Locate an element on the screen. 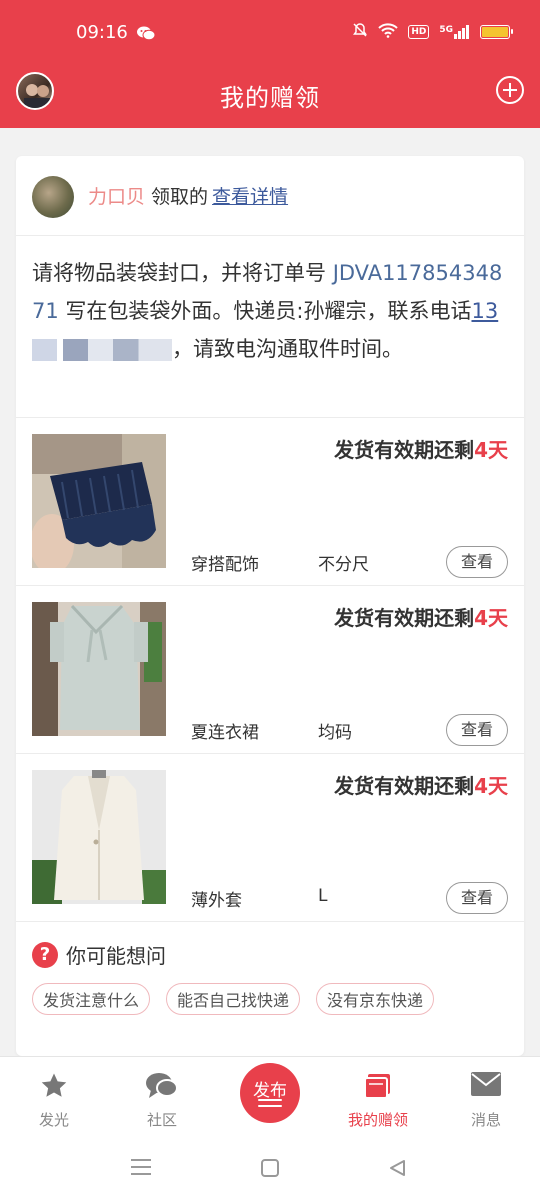 This screenshot has width=540, height=1200. giver-avatar is located at coordinates (53, 197).